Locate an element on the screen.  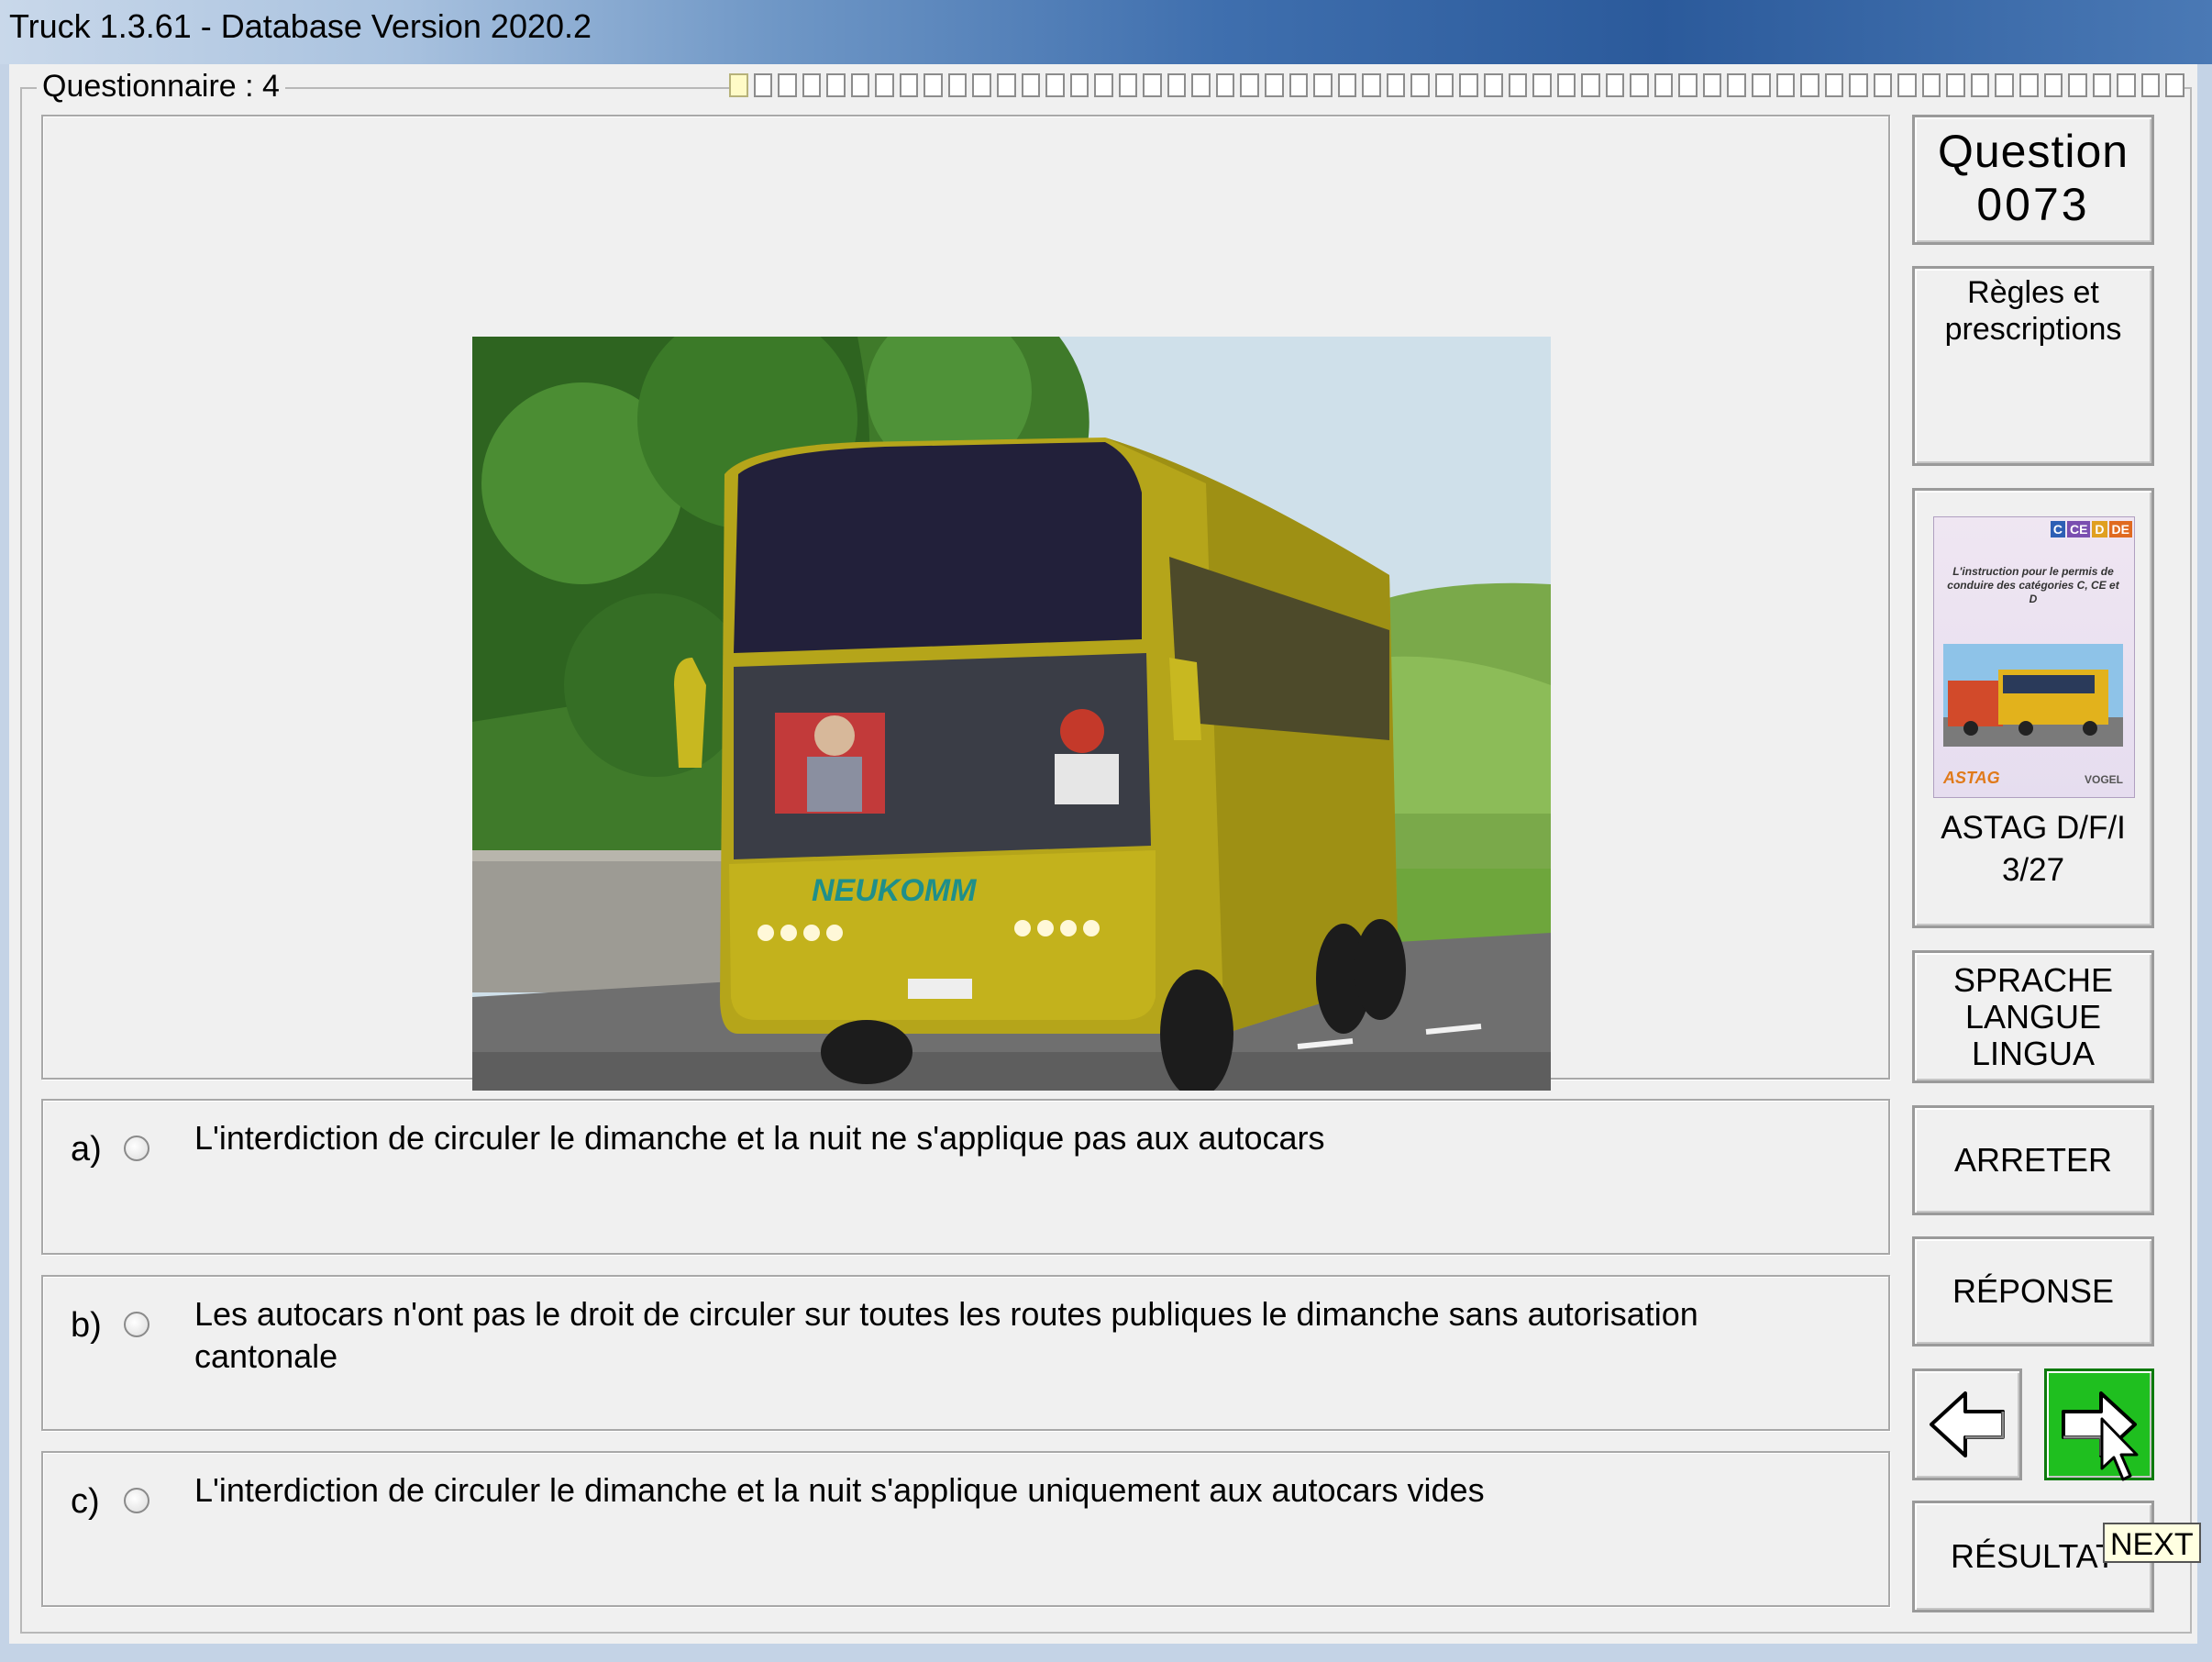
book-vehicles-drawing is located at coordinates (2033, 695).